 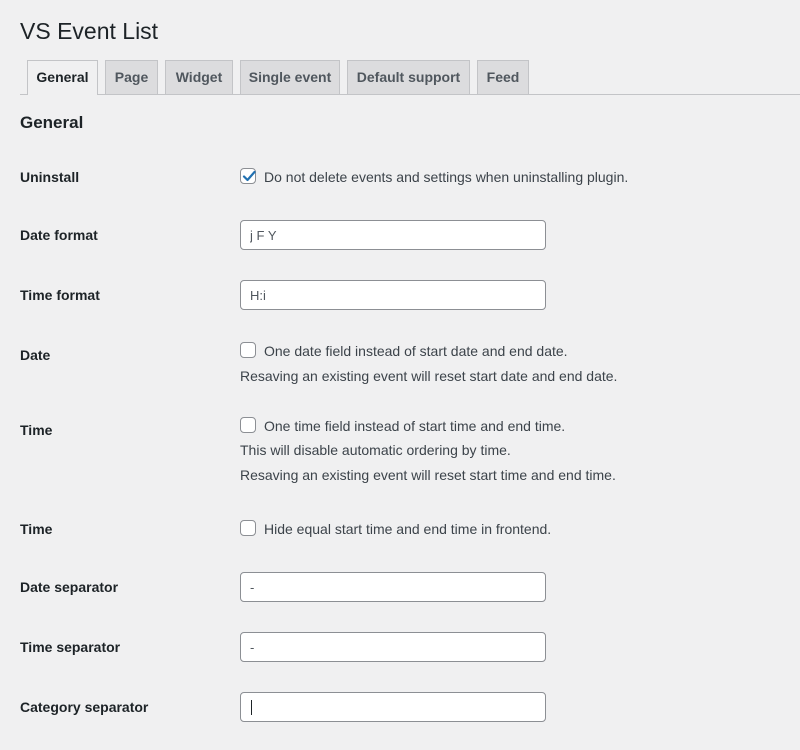 What do you see at coordinates (131, 77) in the screenshot?
I see `tab-page: Page` at bounding box center [131, 77].